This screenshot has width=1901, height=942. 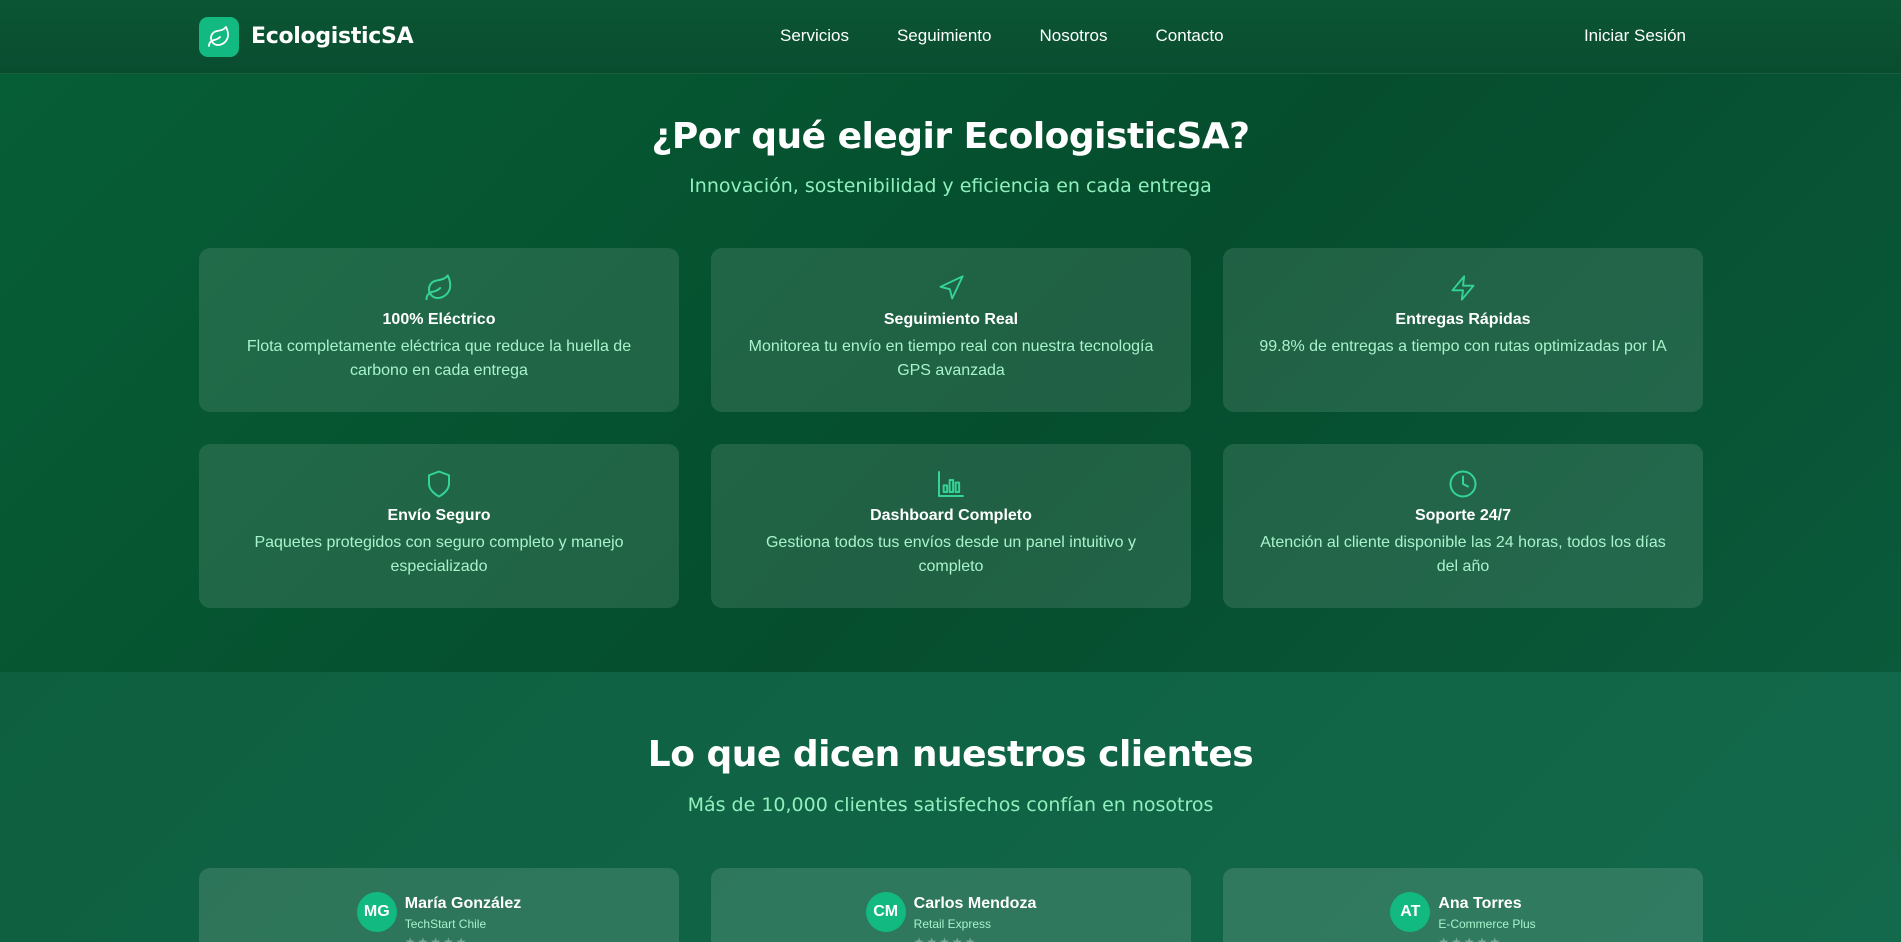 I want to click on feature-title: 100% Eléctrico, so click(x=439, y=319).